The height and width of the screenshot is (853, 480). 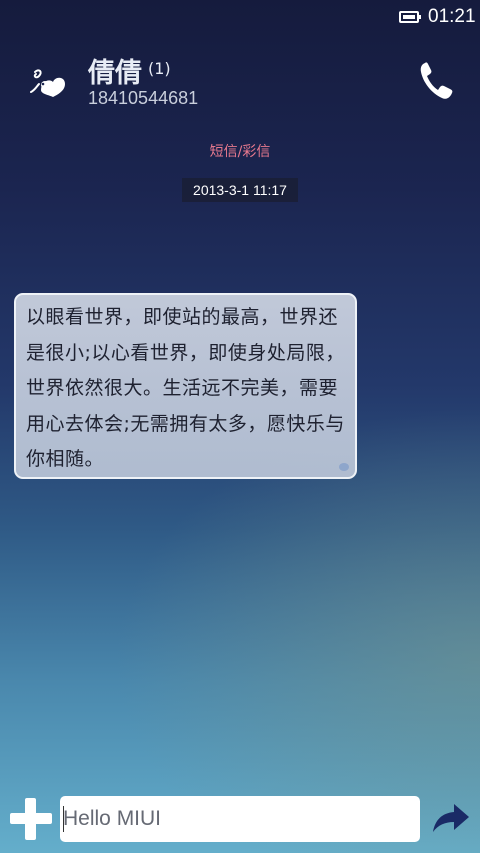 What do you see at coordinates (159, 68) in the screenshot?
I see `unread-count: (1)` at bounding box center [159, 68].